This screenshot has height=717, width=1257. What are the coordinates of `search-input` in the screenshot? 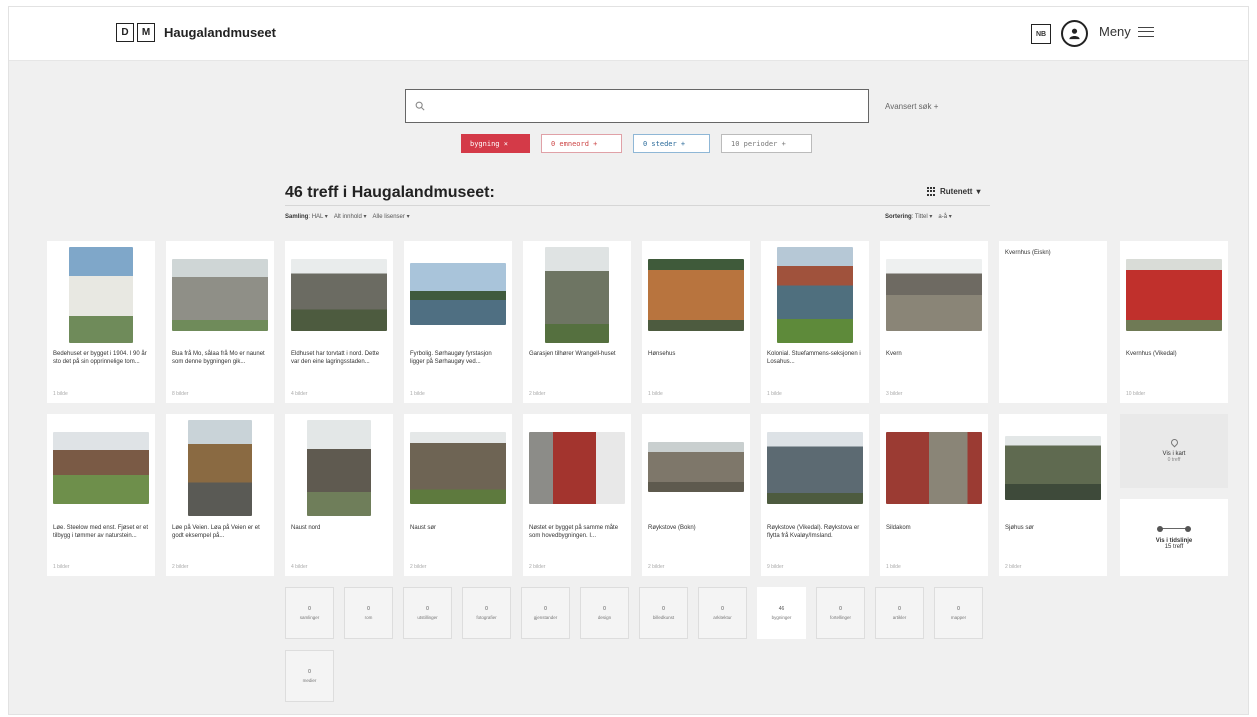 It's located at (649, 106).